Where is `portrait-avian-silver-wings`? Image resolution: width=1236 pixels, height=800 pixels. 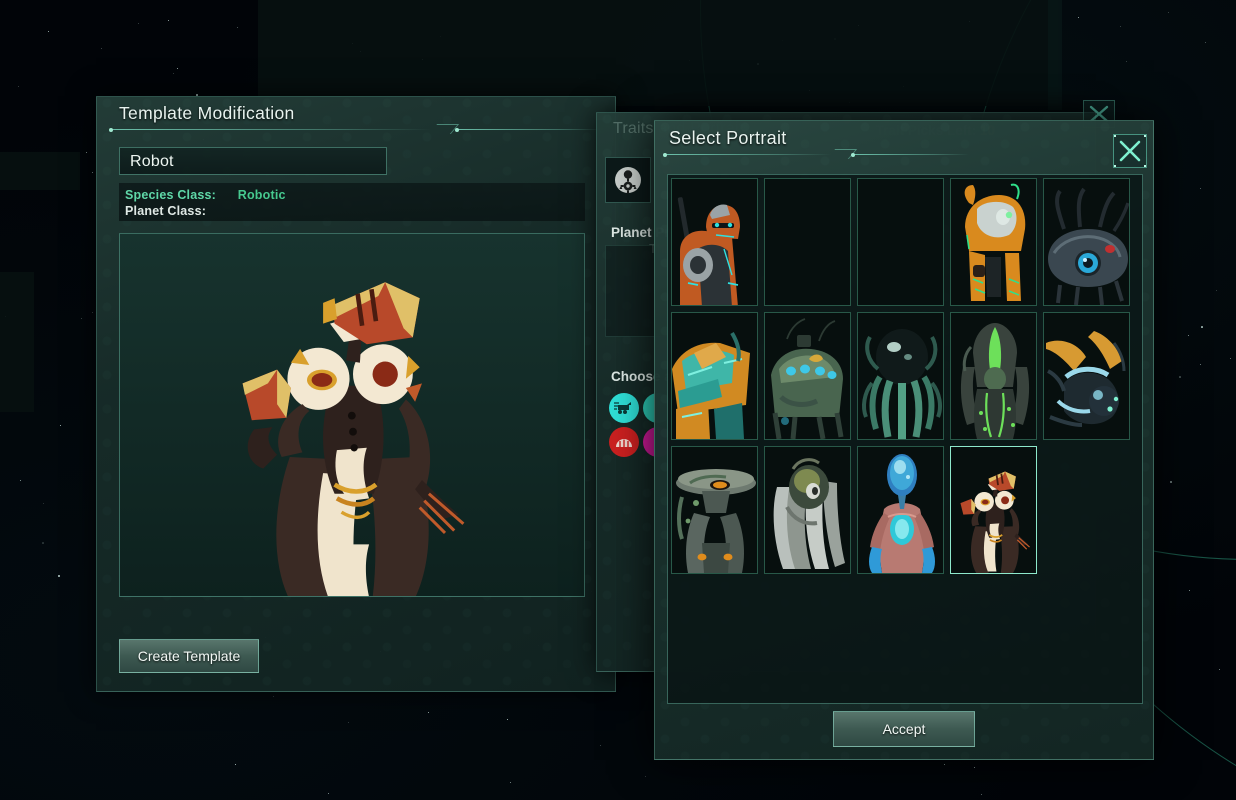
portrait-avian-silver-wings is located at coordinates (807, 510).